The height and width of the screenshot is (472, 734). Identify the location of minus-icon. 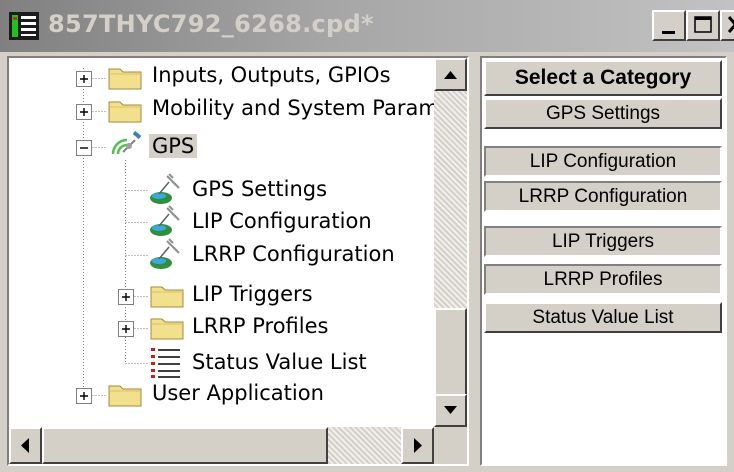
(84, 148).